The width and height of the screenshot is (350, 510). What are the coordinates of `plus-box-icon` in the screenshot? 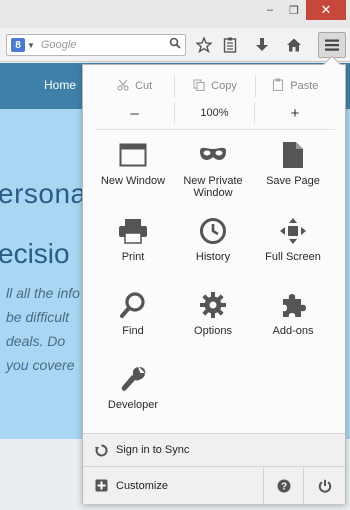 It's located at (101, 485).